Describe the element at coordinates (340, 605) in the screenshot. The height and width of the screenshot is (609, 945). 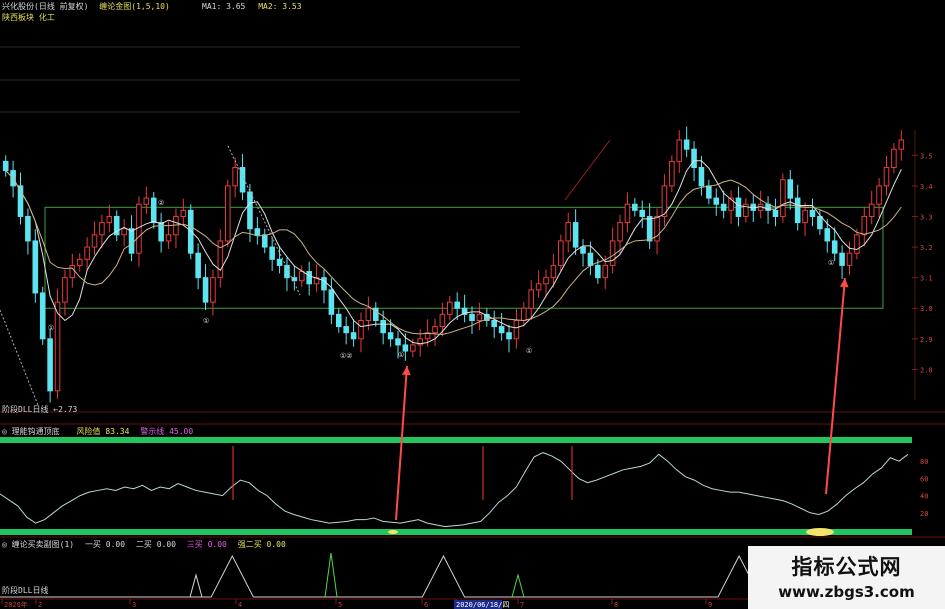
I see `date-label: 5` at that location.